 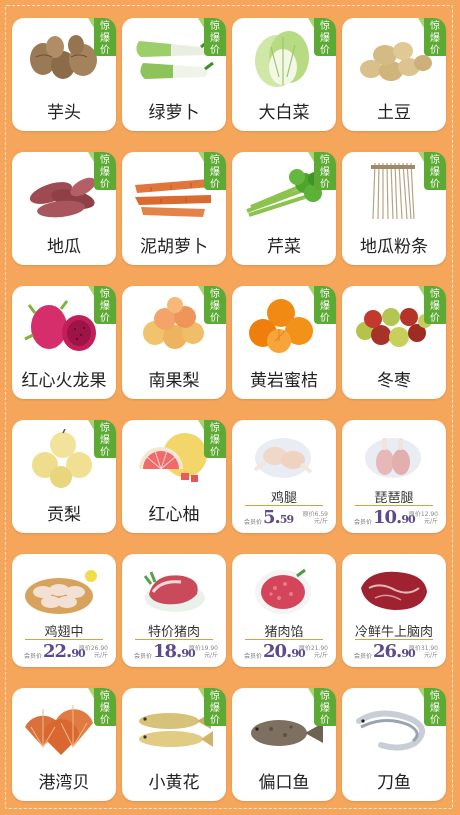 I want to click on product-card-pork: 特价猪肉 会员价 18.90 原价19.90 元/斤, so click(x=174, y=610).